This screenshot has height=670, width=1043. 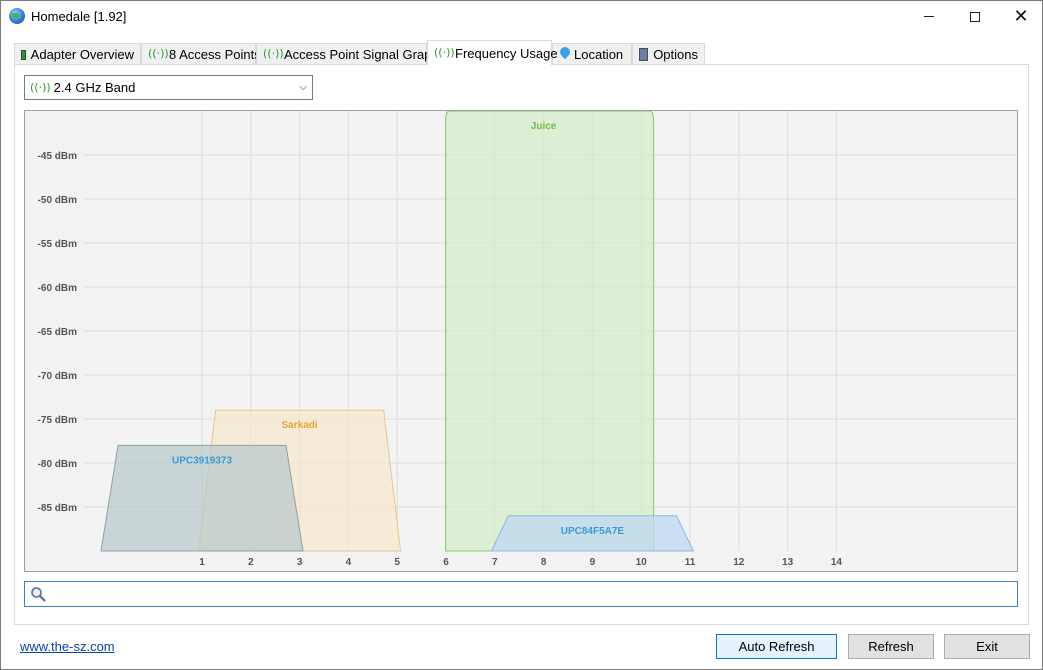 What do you see at coordinates (544, 126) in the screenshot?
I see `network-label: Juice` at bounding box center [544, 126].